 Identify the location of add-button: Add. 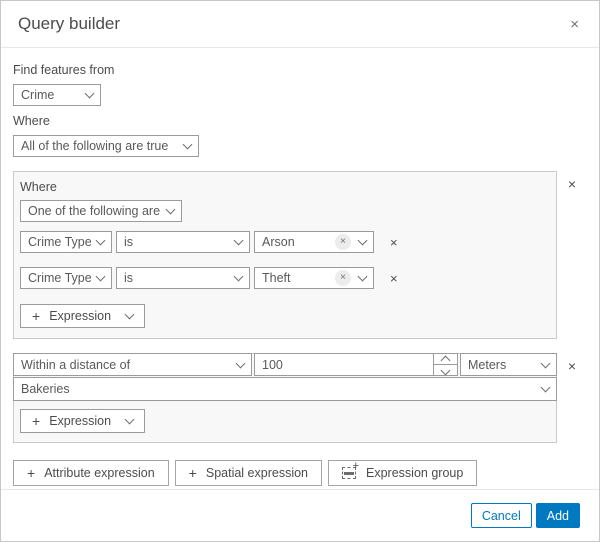
(557, 515).